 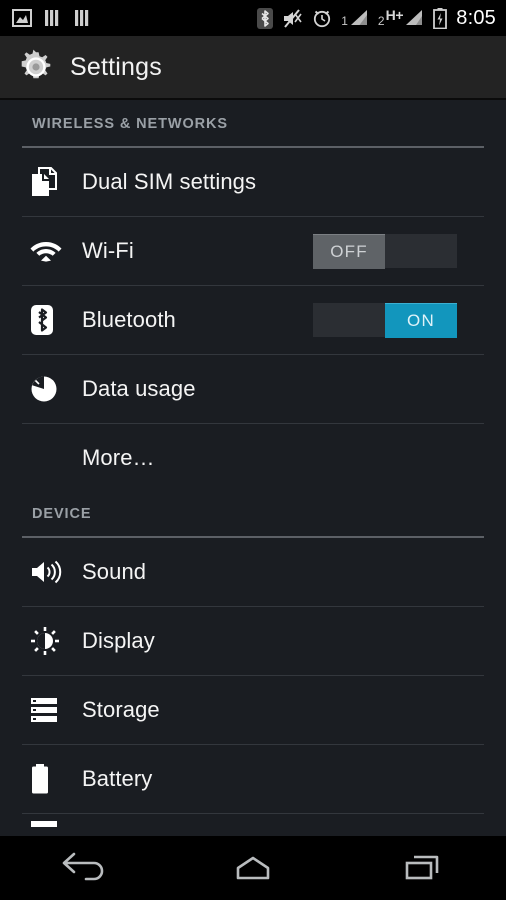 I want to click on settings-row-label: Display, so click(x=118, y=640).